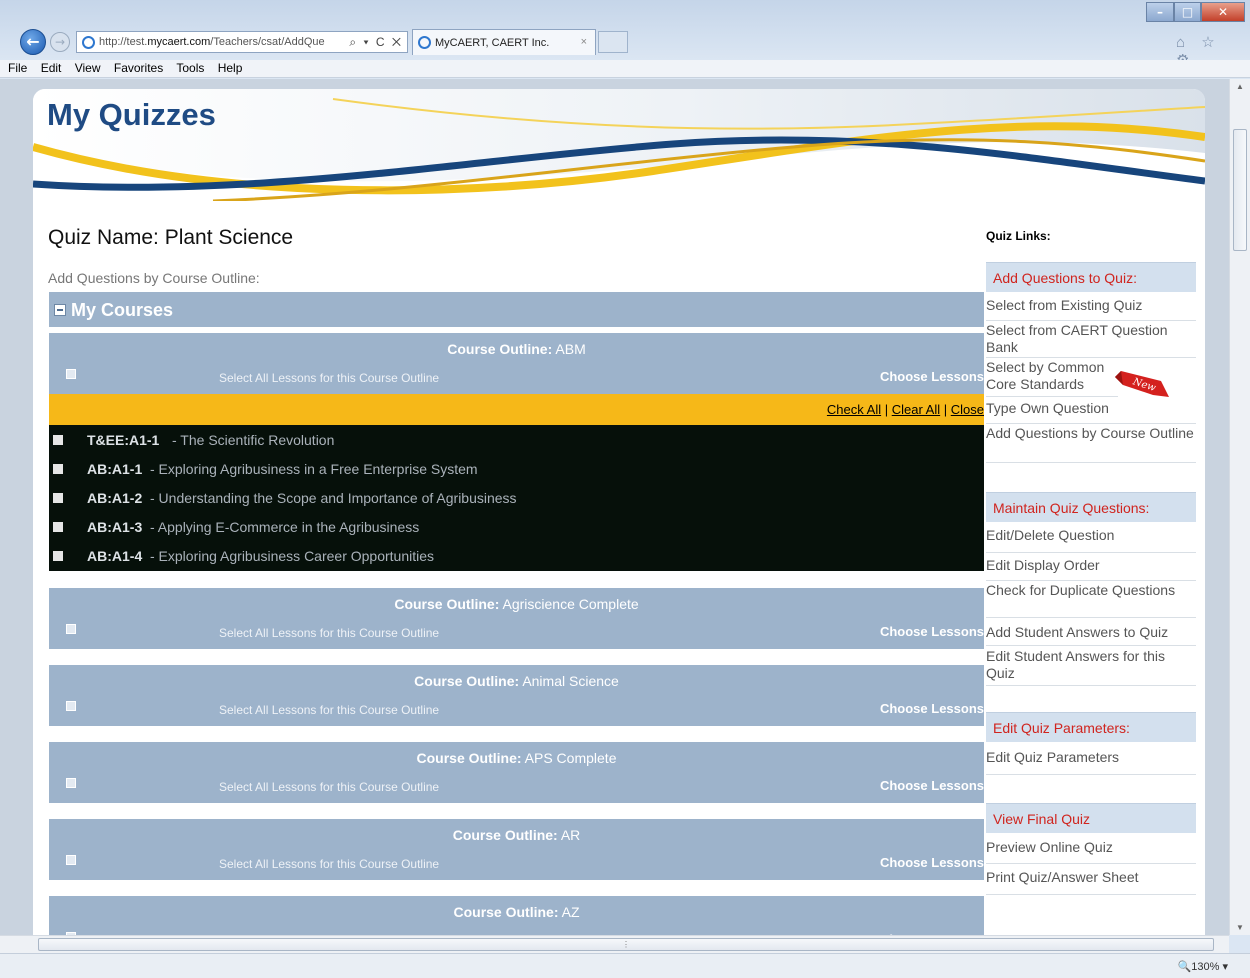  I want to click on clear-all-link: Clear All, so click(916, 409).